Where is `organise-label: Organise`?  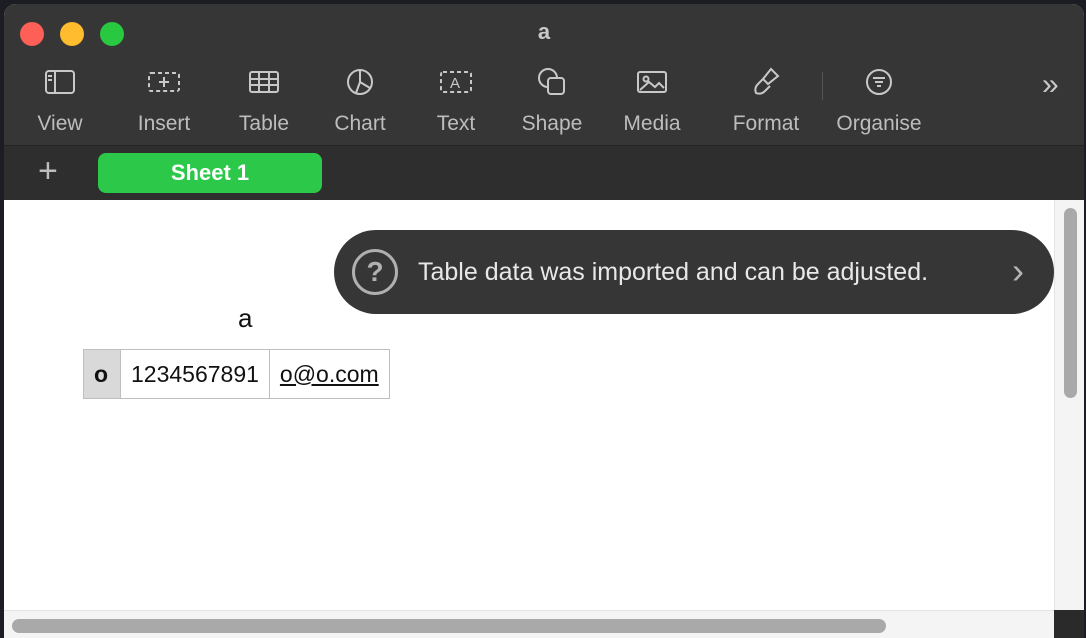
organise-label: Organise is located at coordinates (879, 123).